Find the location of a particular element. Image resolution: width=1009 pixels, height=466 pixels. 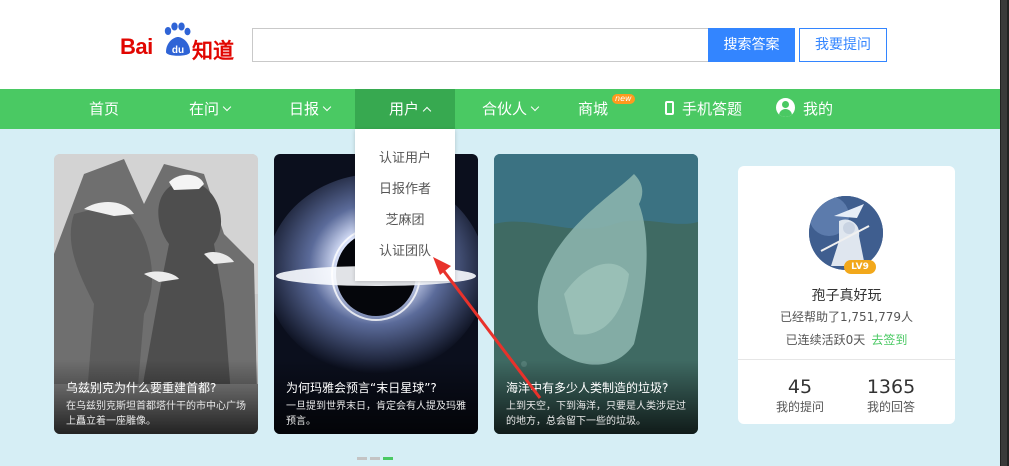

answers-label: 我的回答 is located at coordinates (890, 407).